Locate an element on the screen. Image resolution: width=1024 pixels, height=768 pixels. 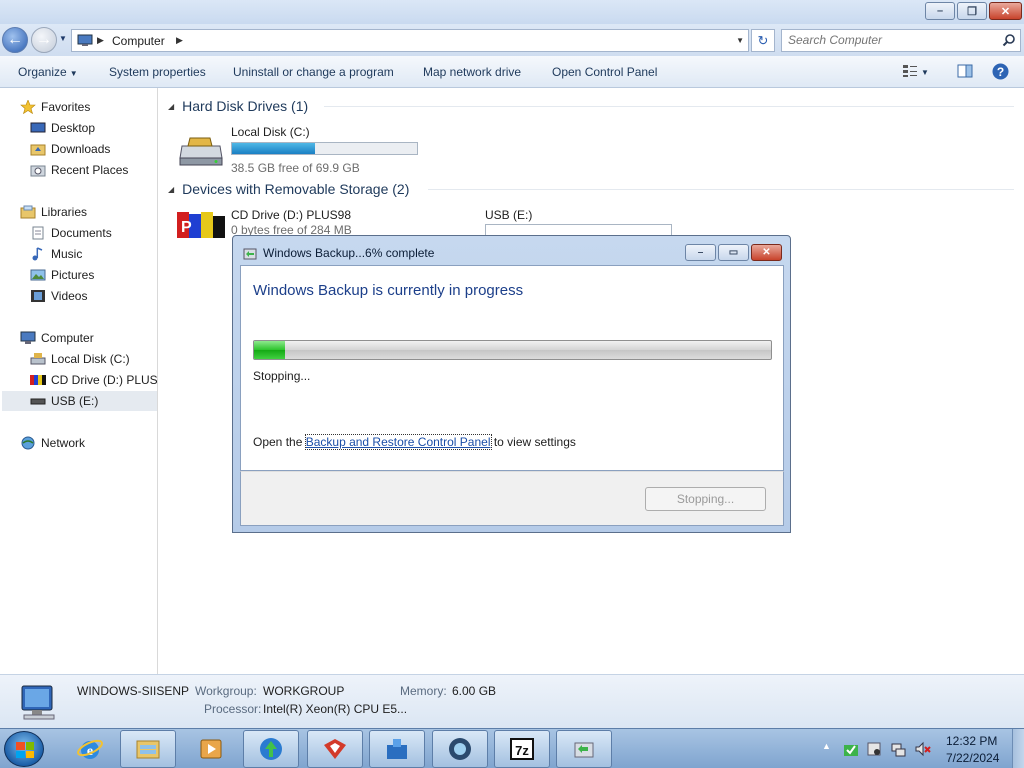
show-hidden-icons-button: ▲ is located at coordinates (826, 746).